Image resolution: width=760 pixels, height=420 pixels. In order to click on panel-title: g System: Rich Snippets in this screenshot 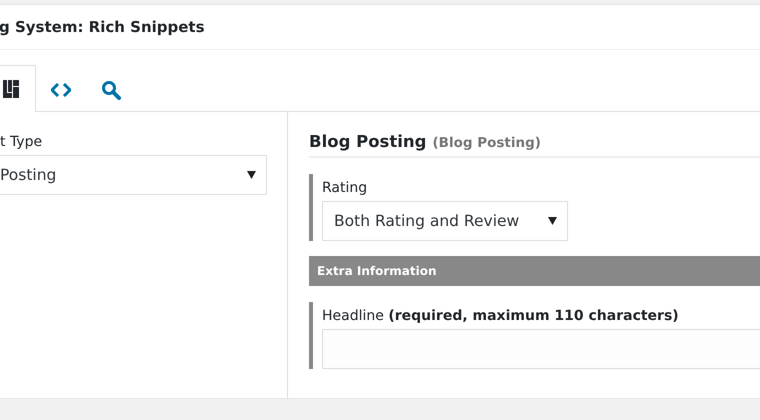, I will do `click(102, 27)`.